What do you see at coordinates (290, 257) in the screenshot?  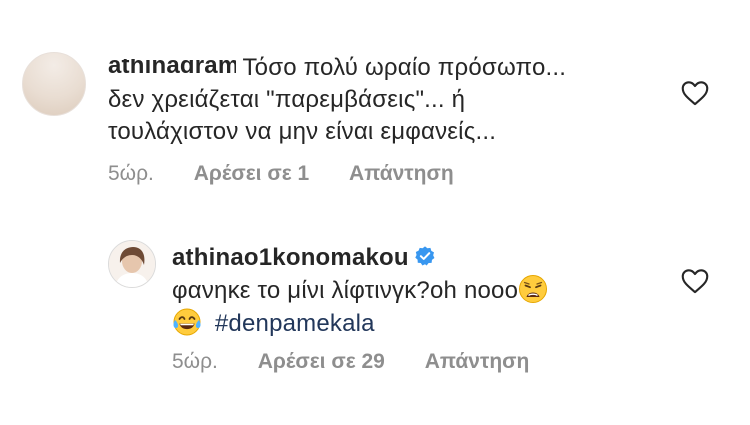 I see `comment-username: athinao1konomakou` at bounding box center [290, 257].